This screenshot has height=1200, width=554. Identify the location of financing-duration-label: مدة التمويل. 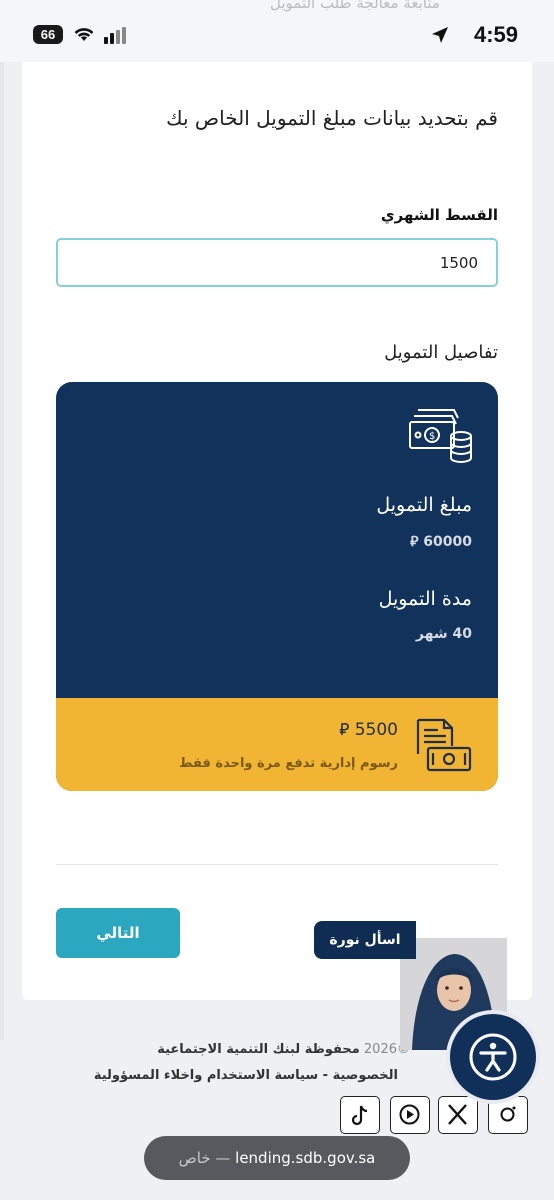
(425, 599).